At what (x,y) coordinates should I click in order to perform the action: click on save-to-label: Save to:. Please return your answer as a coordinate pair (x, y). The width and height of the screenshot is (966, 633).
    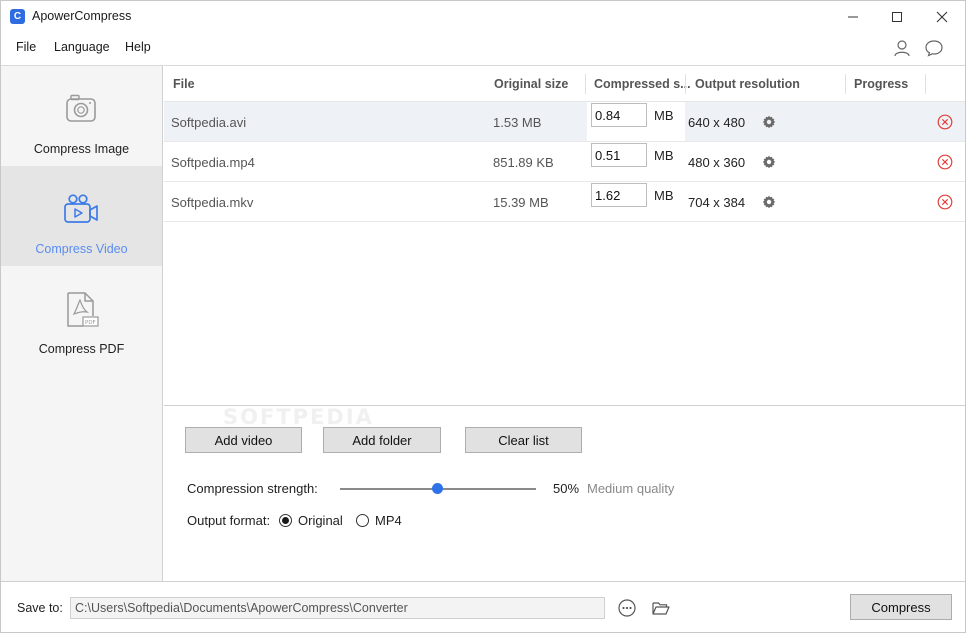
    Looking at the image, I should click on (40, 608).